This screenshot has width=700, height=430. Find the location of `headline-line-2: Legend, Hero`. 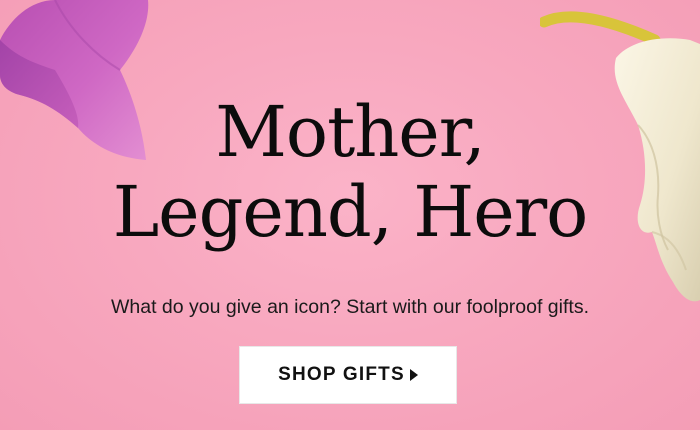

headline-line-2: Legend, Hero is located at coordinates (350, 212).